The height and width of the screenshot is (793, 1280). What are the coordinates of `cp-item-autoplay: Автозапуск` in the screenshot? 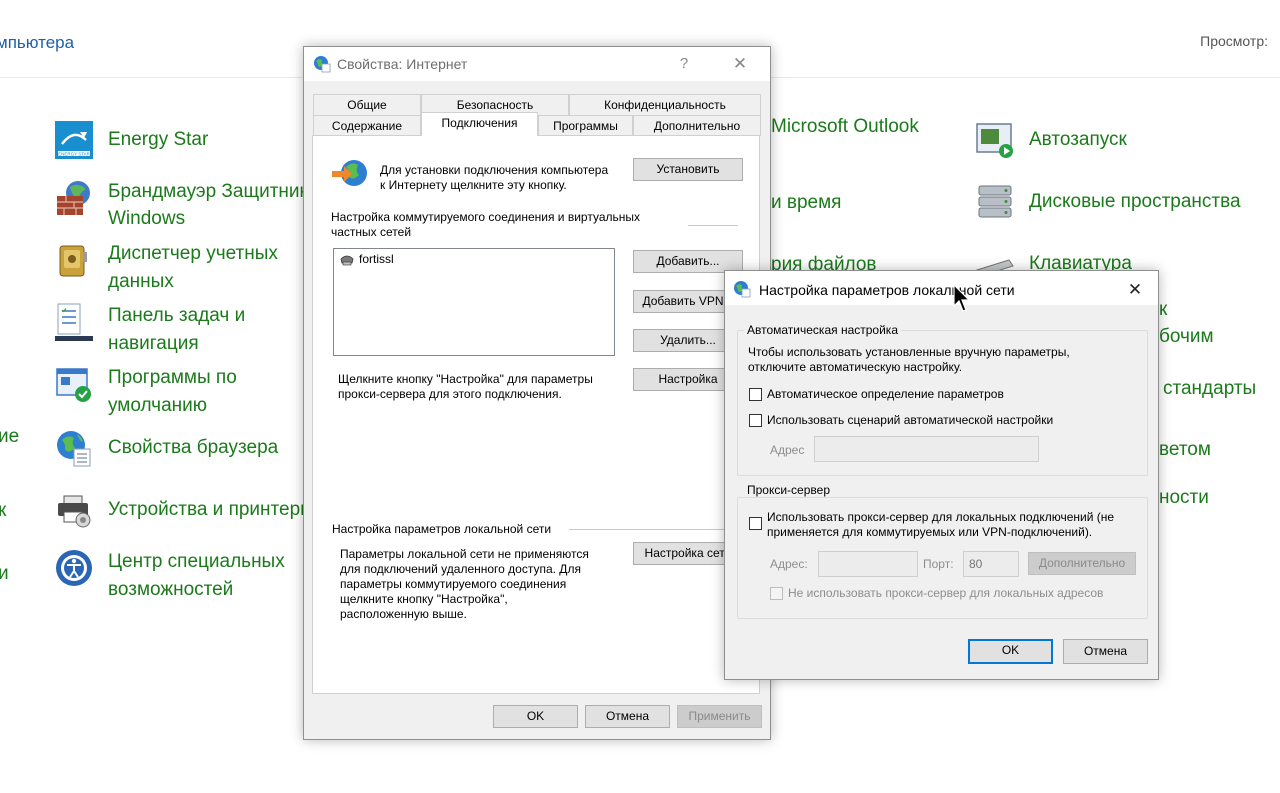 It's located at (1051, 140).